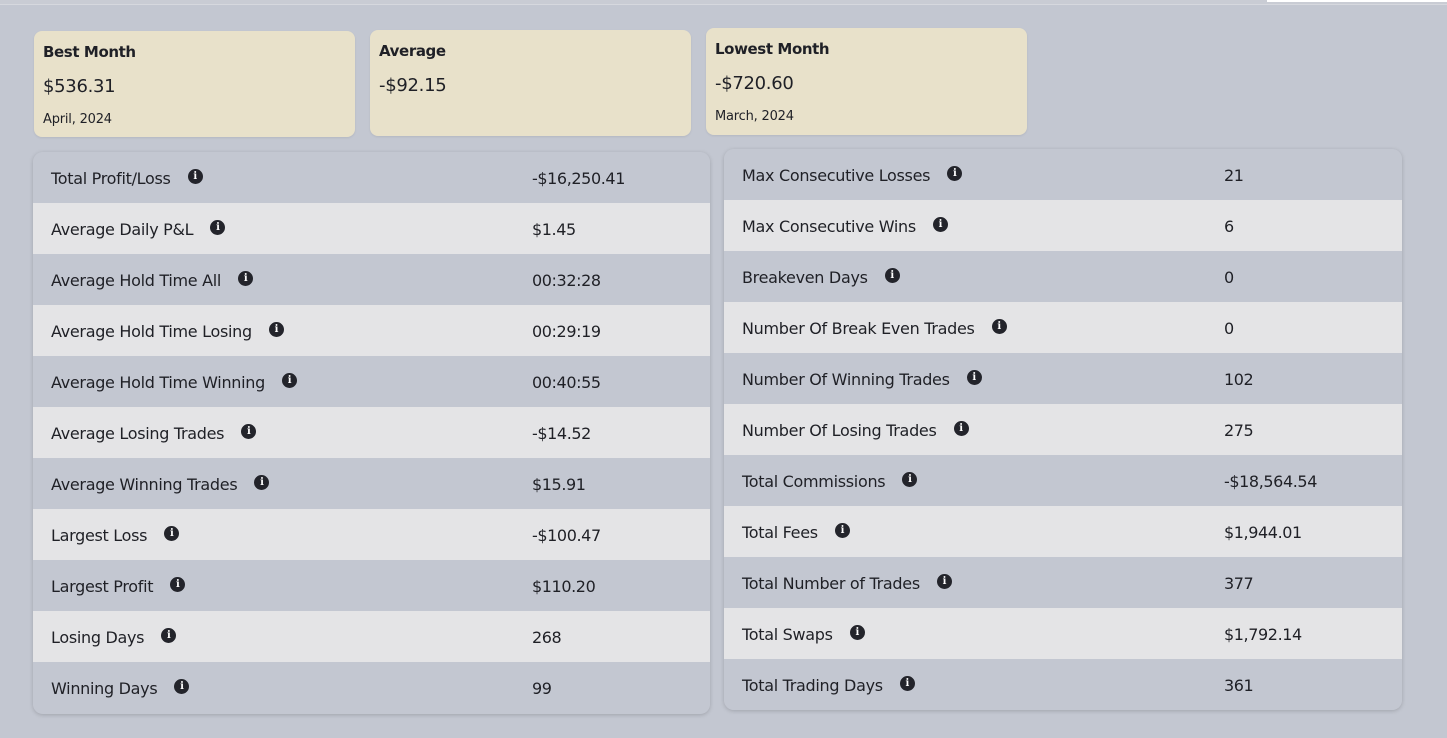  What do you see at coordinates (1063, 225) in the screenshot?
I see `stat-row: Max Consecutive Wins i 6` at bounding box center [1063, 225].